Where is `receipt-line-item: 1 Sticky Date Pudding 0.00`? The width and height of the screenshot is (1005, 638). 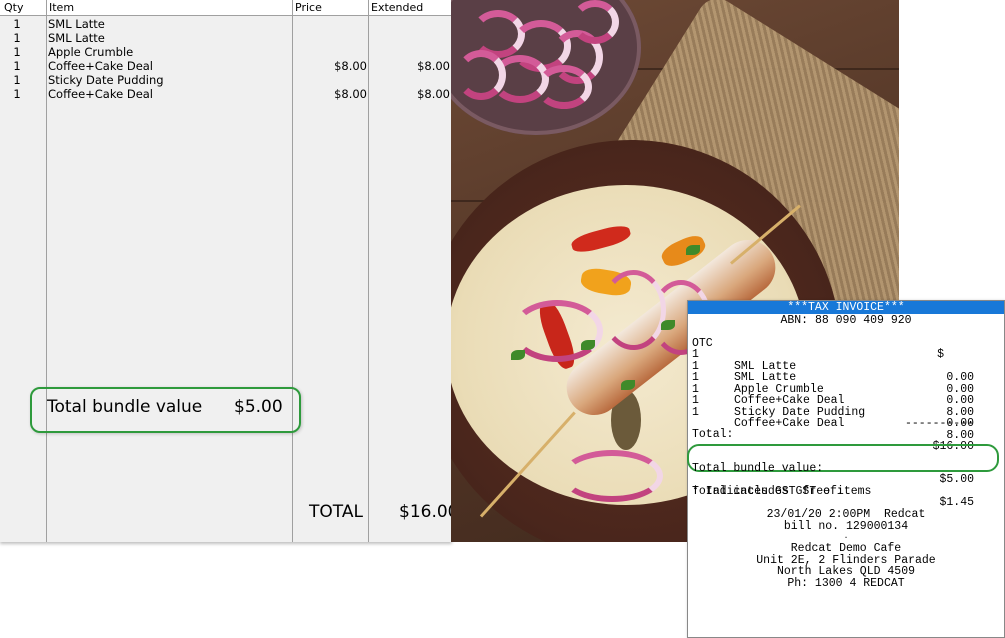
receipt-line-item: 1 Sticky Date Pudding 0.00 is located at coordinates (833, 406).